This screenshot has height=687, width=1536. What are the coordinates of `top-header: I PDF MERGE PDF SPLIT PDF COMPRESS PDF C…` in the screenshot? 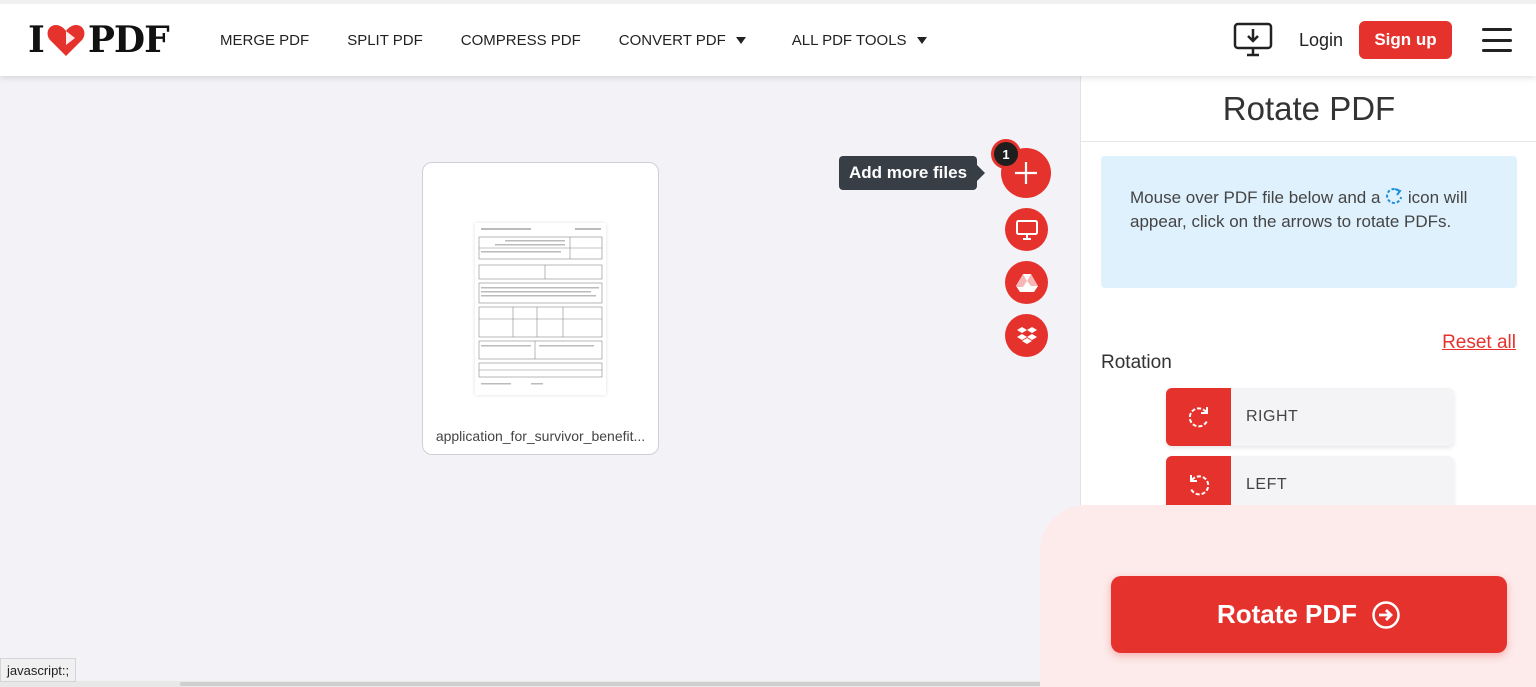 It's located at (768, 38).